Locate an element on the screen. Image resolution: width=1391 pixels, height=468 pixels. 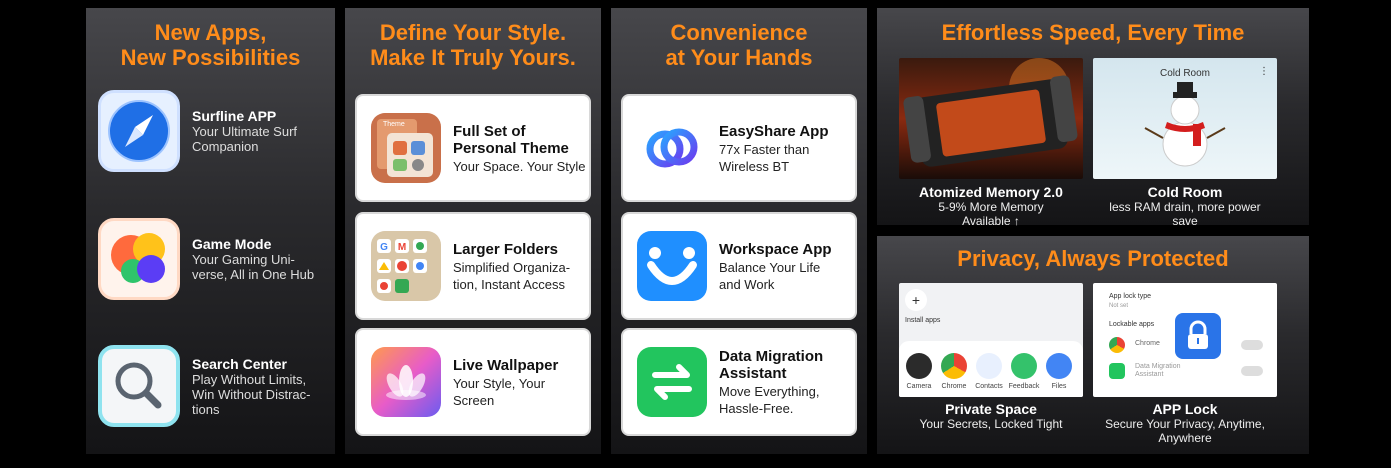
card-title: Assistant is located at coordinates (753, 373).